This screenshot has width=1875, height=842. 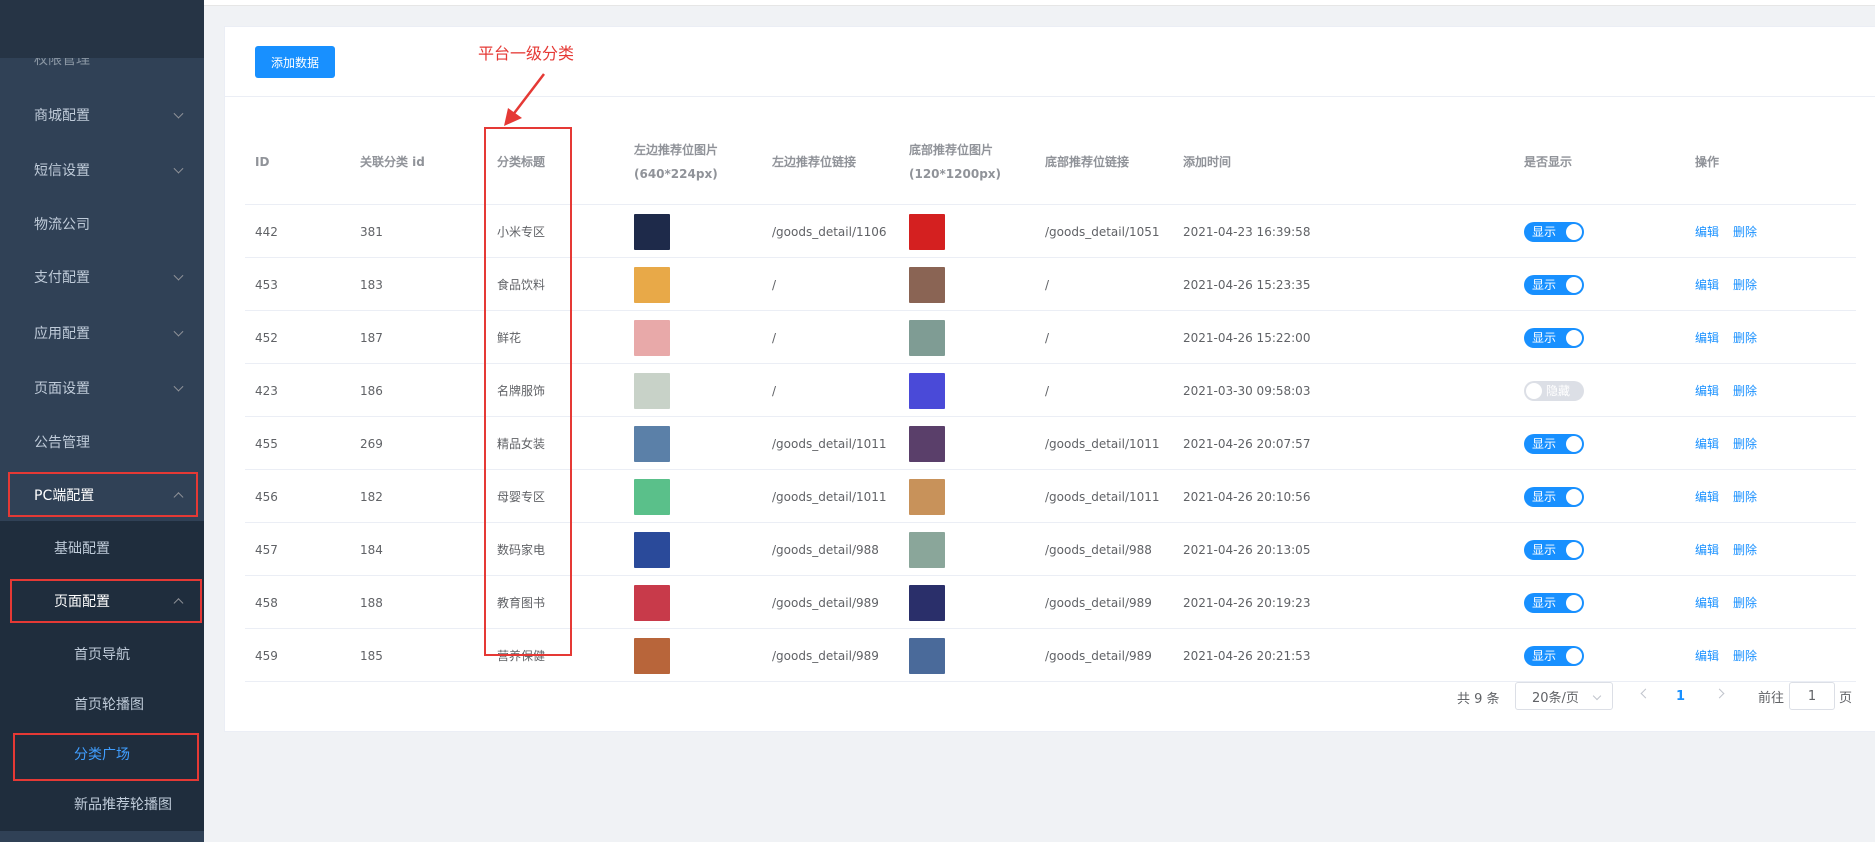 What do you see at coordinates (1247, 443) in the screenshot?
I see `cell-time: 2021-04-26 20:07:57` at bounding box center [1247, 443].